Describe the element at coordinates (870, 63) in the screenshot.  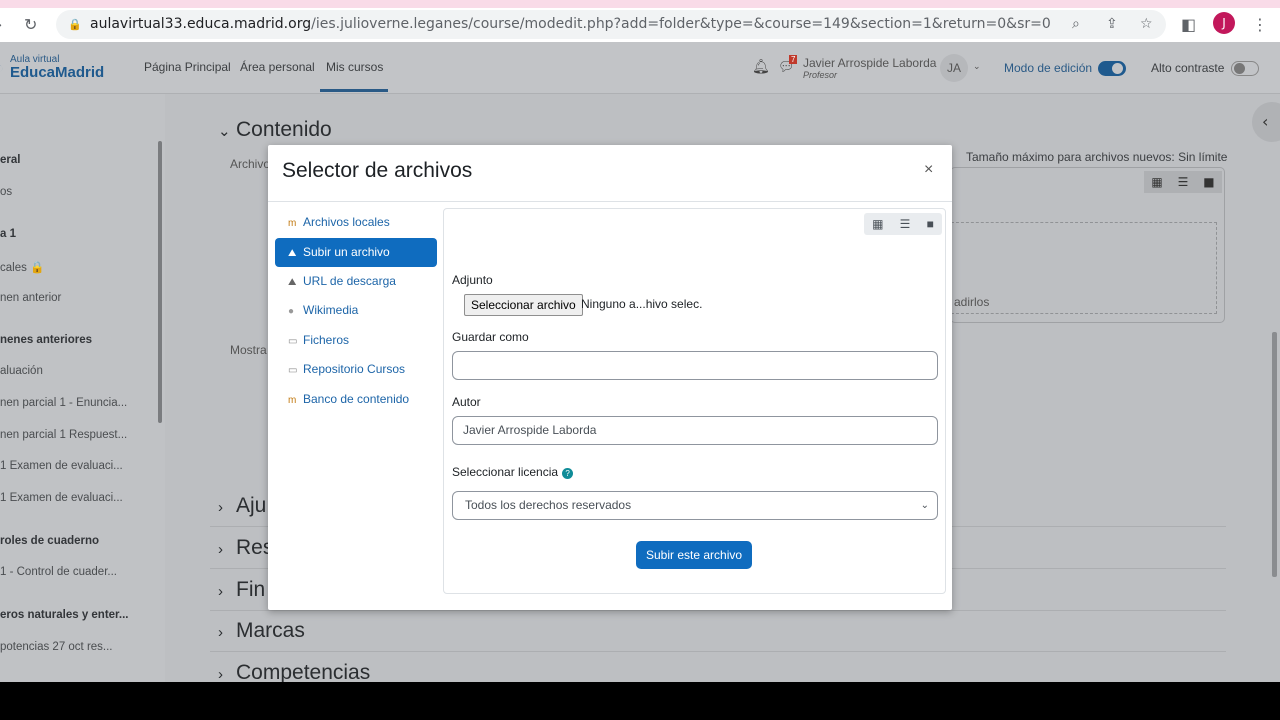
I see `user-name: Javier Arrospide Laborda` at that location.